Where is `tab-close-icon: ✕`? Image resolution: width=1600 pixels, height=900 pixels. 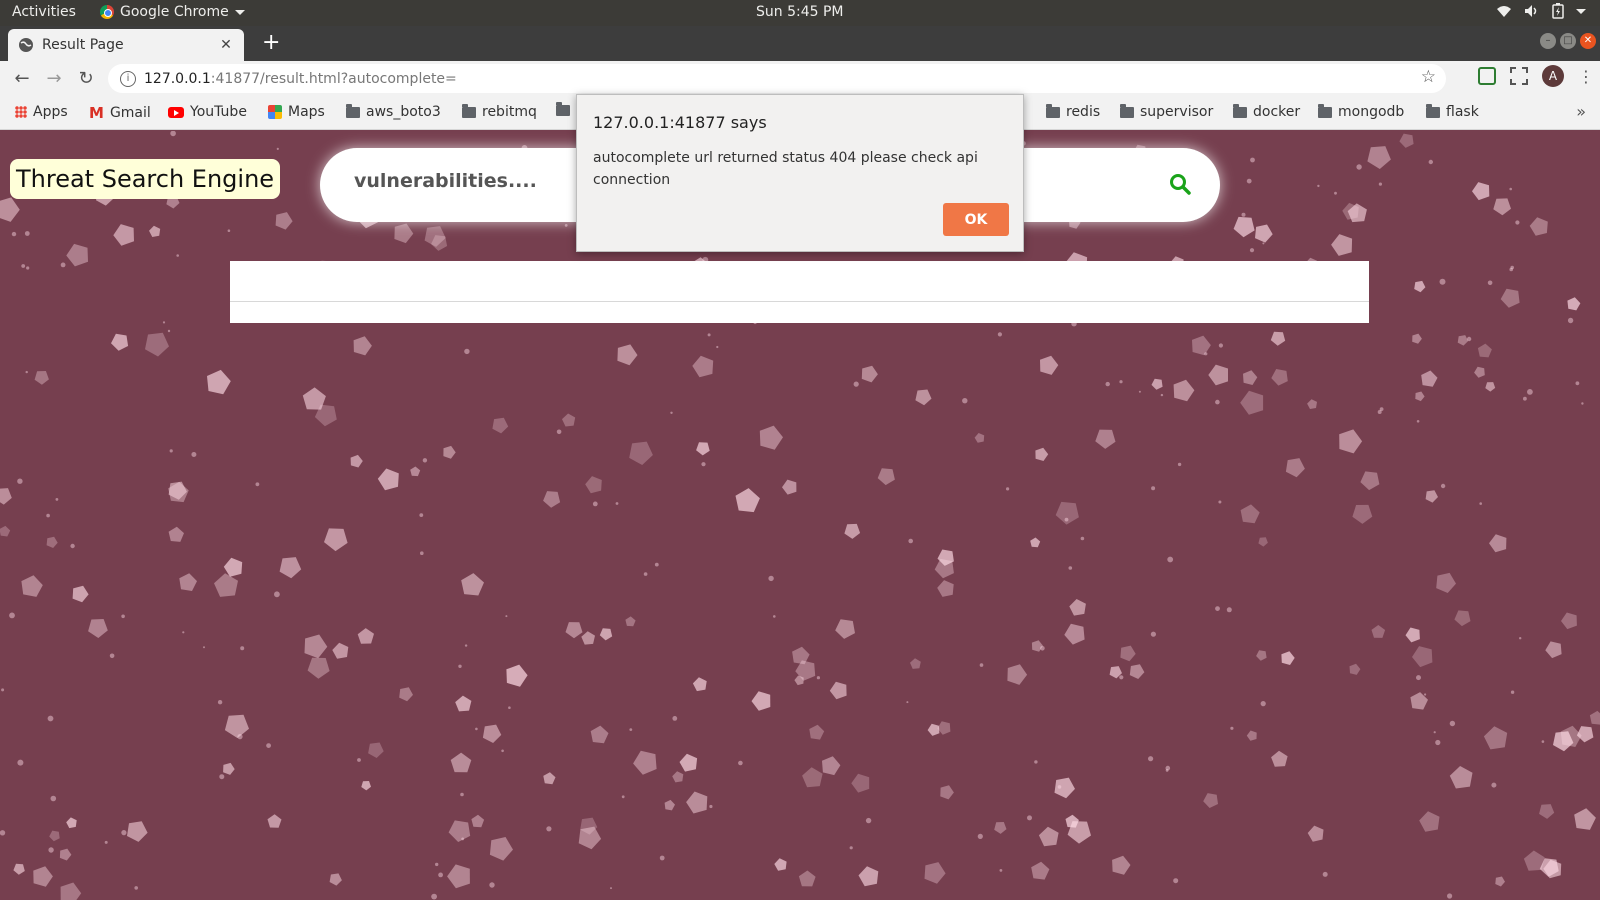
tab-close-icon: ✕ is located at coordinates (226, 45).